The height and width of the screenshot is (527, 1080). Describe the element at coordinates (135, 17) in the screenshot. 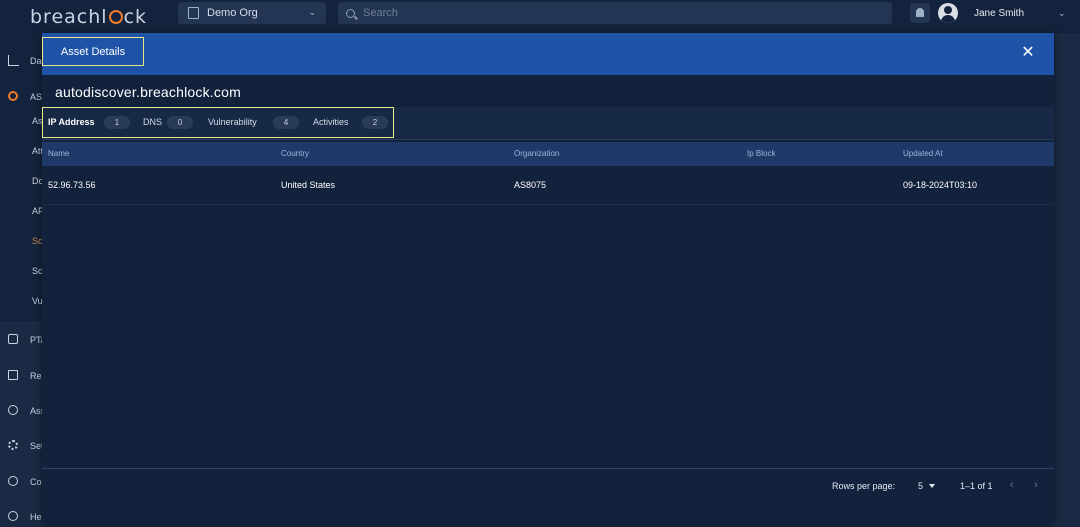

I see `logo-text-b: ck` at that location.